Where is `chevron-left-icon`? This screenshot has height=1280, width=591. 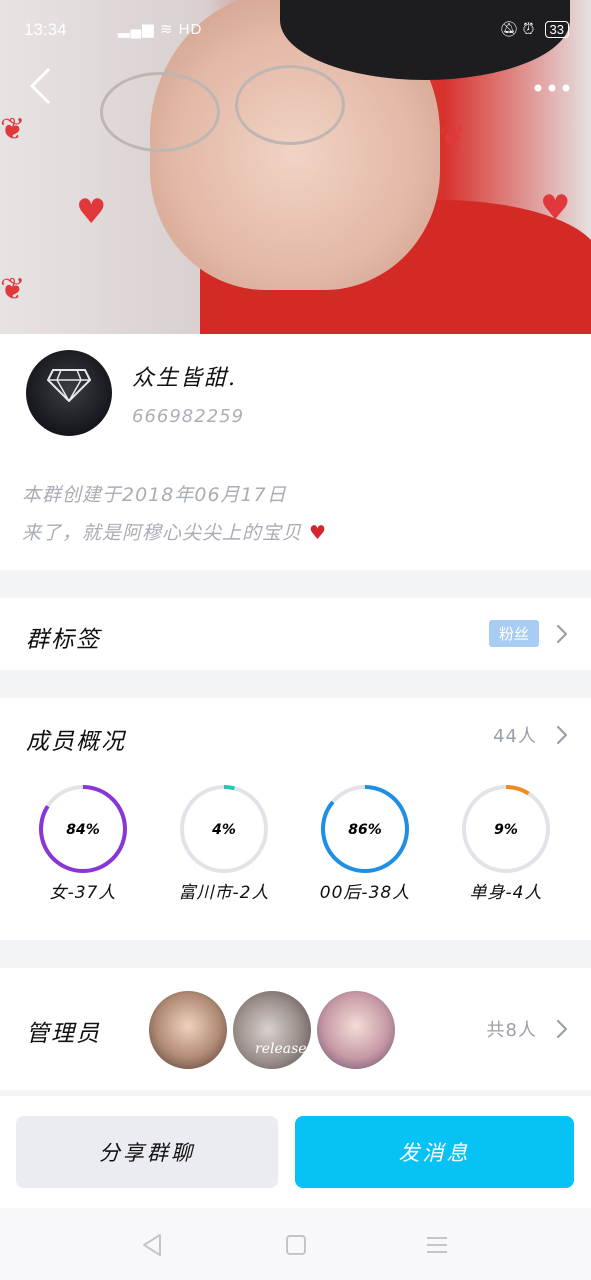
chevron-left-icon is located at coordinates (40, 86).